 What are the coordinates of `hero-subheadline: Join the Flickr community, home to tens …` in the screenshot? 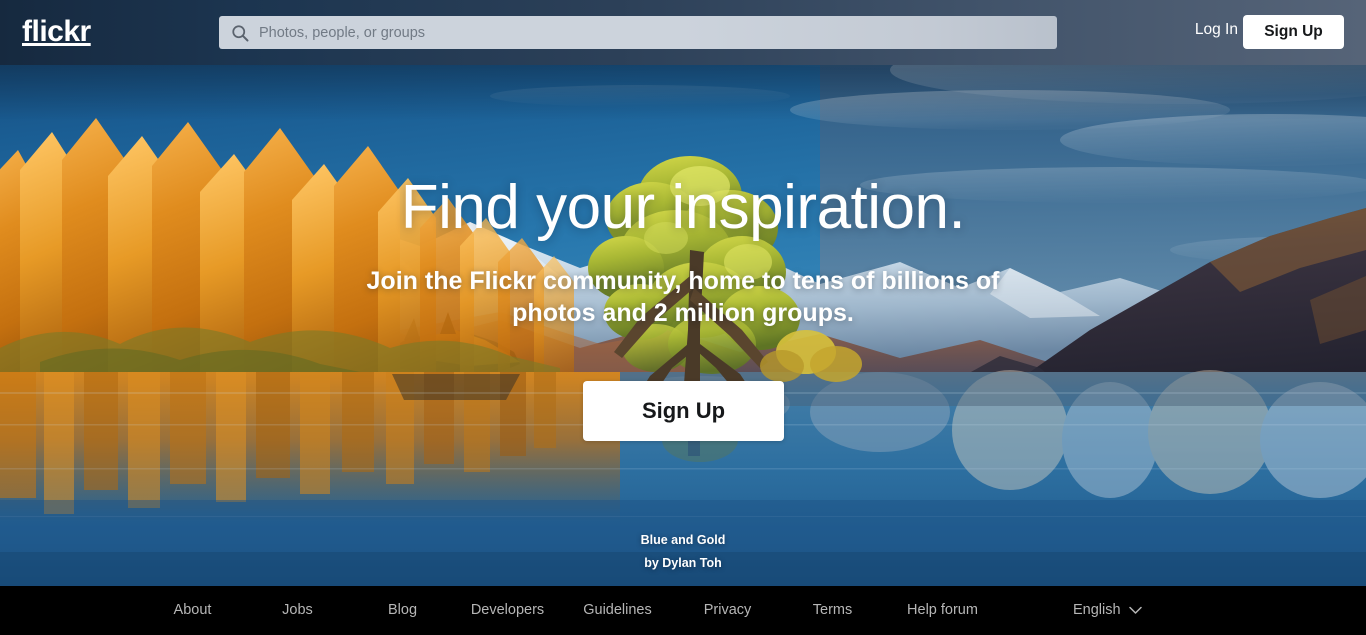 It's located at (683, 297).